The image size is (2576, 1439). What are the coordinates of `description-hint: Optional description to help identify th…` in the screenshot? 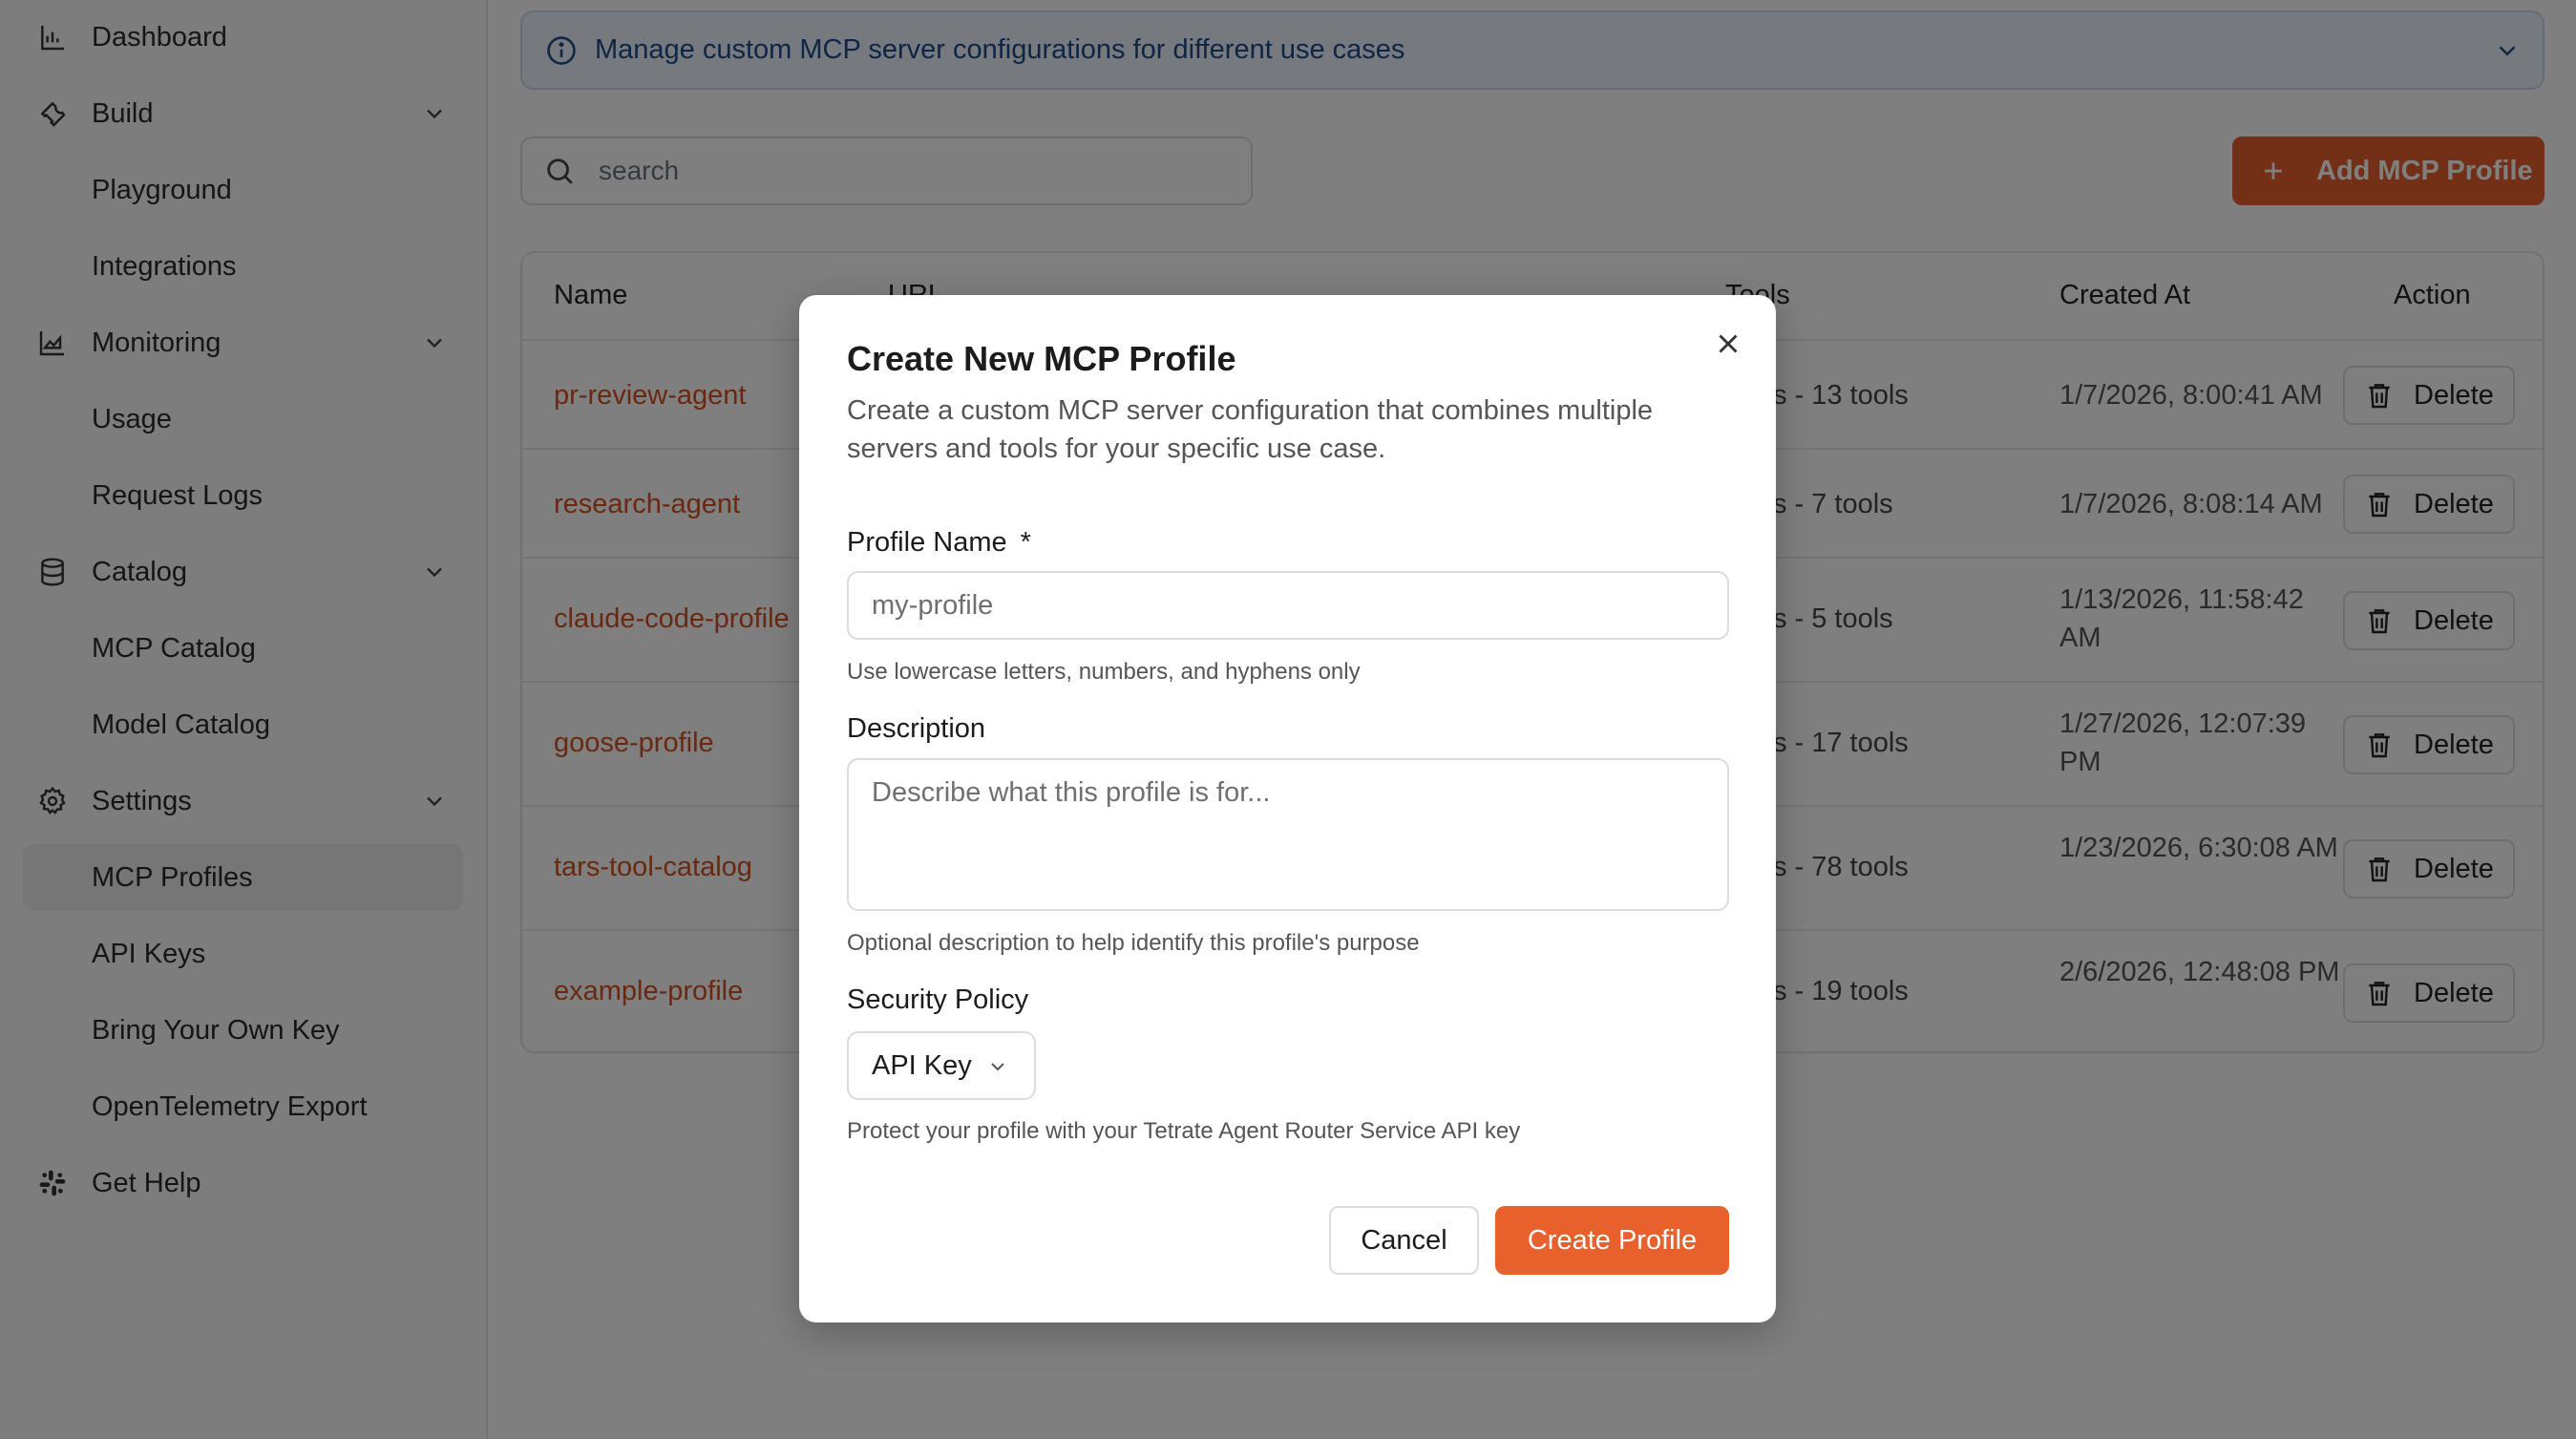 It's located at (1133, 943).